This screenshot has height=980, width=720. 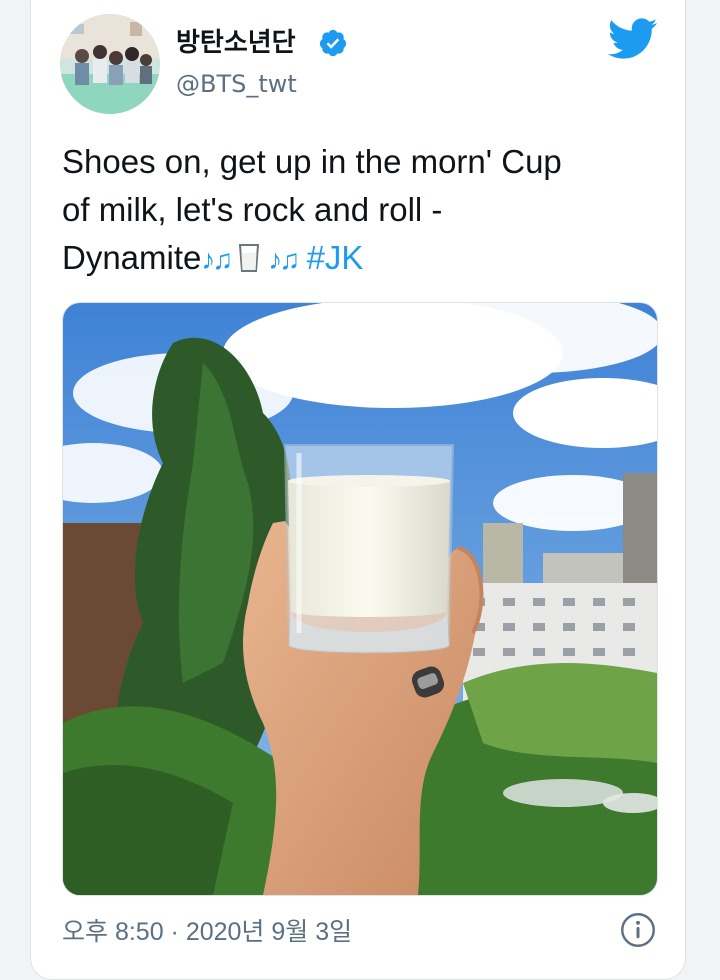 I want to click on glass-of-milk-icon, so click(x=249, y=262).